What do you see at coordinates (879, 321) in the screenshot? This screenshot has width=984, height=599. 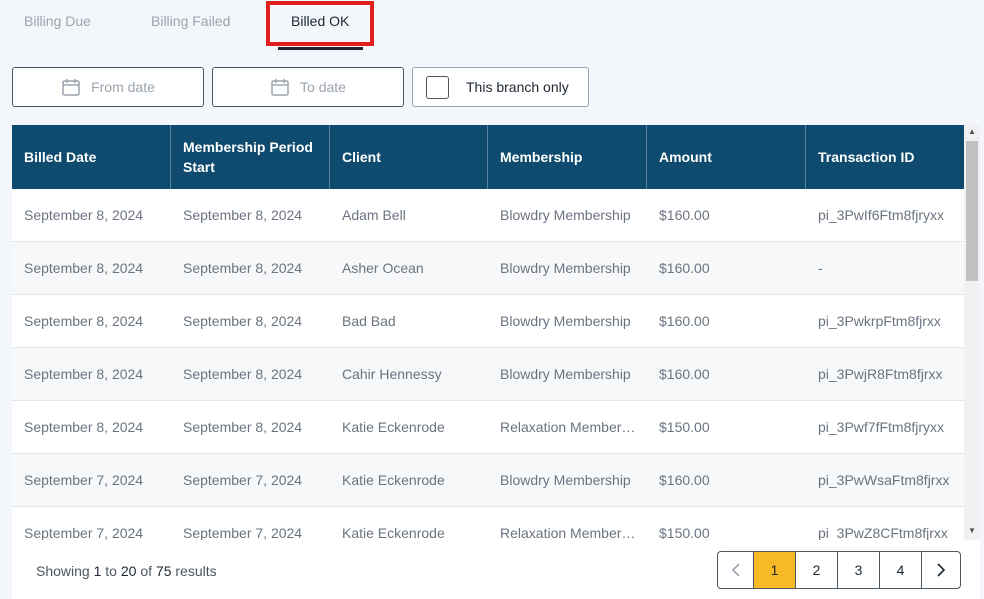 I see `transaction-id-cell: pi_3PwkrpFtm8fjrxx` at bounding box center [879, 321].